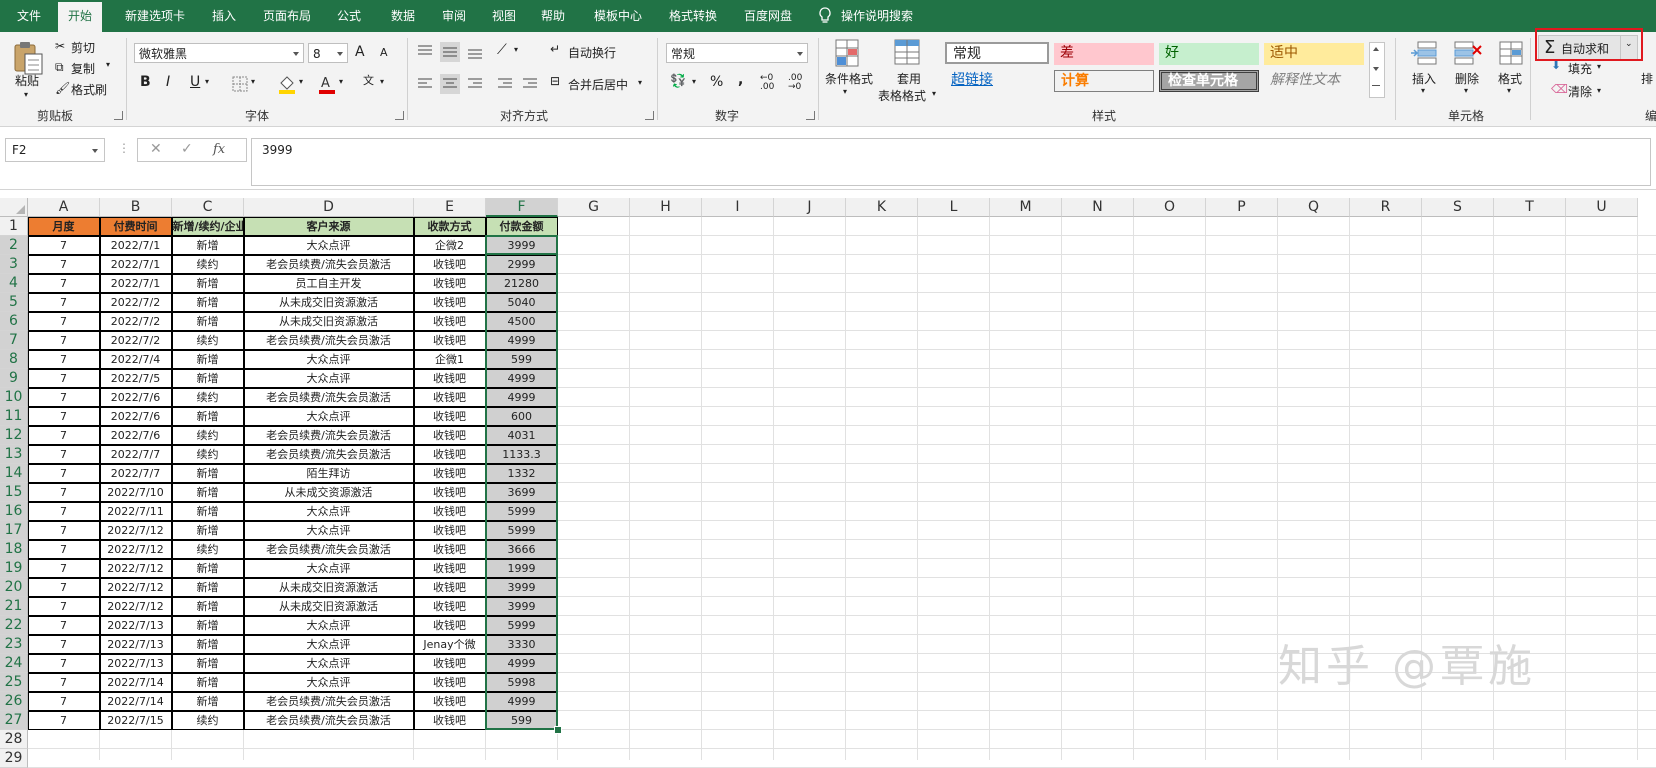 The image size is (1656, 768). What do you see at coordinates (328, 340) in the screenshot?
I see `cell-D7: 老会员续费/流失会员激活` at bounding box center [328, 340].